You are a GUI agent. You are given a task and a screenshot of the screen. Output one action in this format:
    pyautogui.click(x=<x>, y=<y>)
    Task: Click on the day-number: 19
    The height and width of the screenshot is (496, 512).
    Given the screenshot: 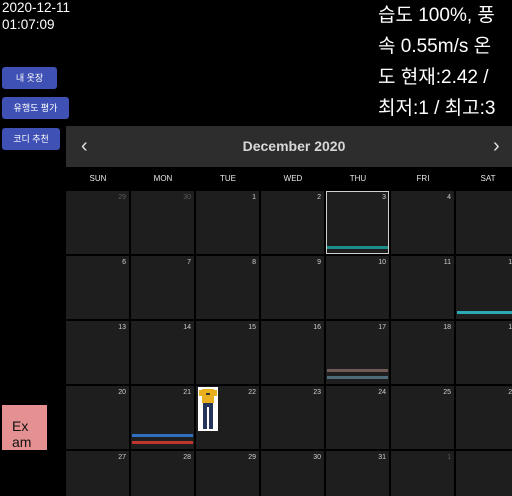 What is the action you would take?
    pyautogui.click(x=510, y=327)
    